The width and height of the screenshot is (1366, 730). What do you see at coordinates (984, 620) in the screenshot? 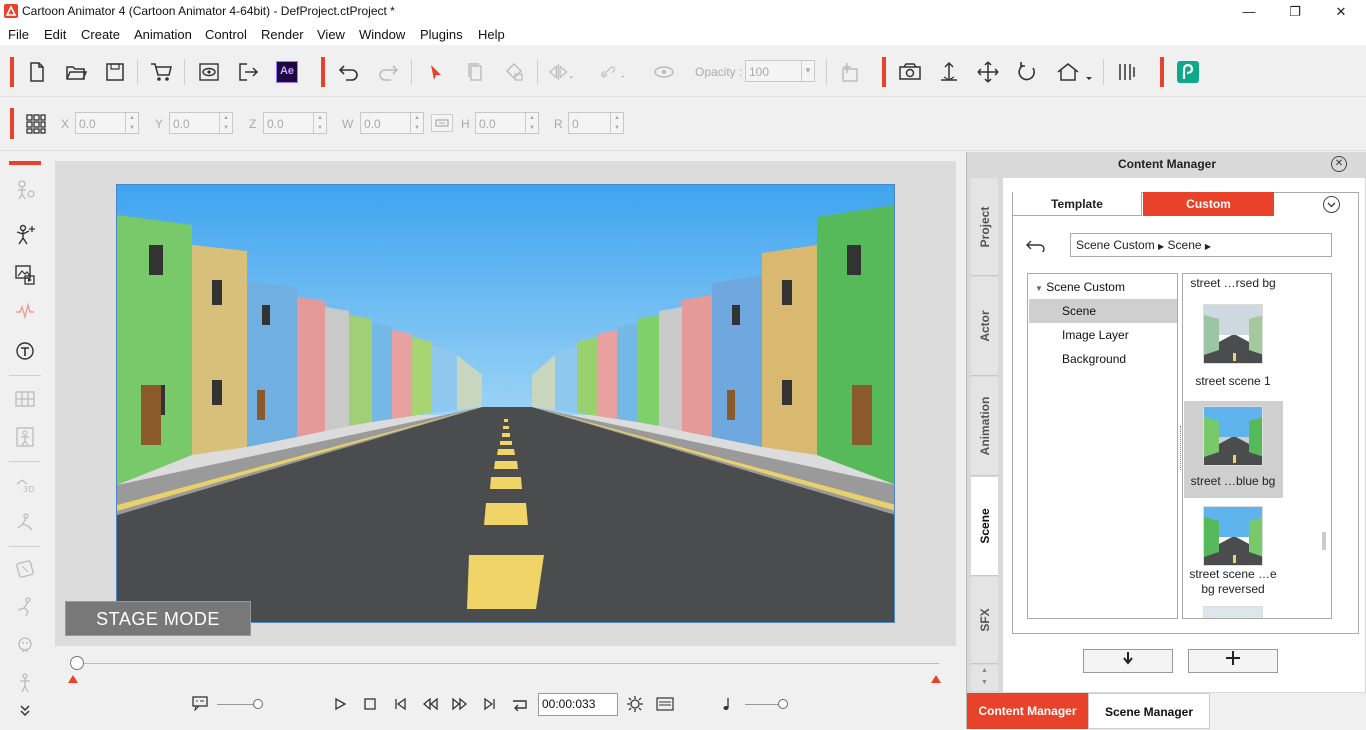
I see `side-tab-sfx: SFX` at bounding box center [984, 620].